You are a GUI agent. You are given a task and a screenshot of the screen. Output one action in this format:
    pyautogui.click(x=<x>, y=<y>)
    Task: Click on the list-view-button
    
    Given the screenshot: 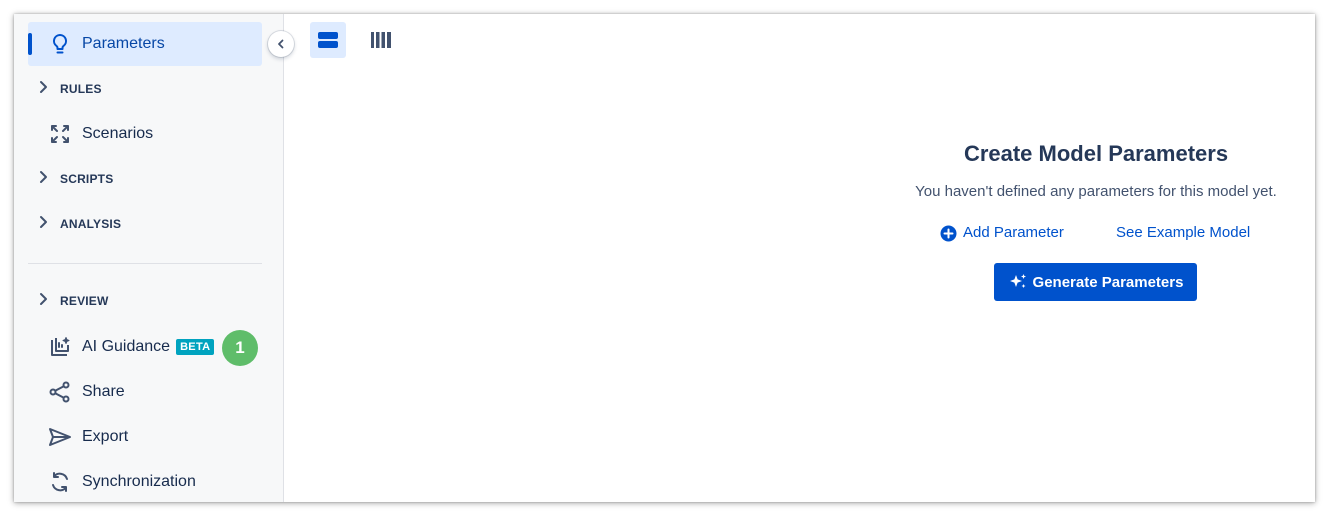 What is the action you would take?
    pyautogui.click(x=328, y=40)
    